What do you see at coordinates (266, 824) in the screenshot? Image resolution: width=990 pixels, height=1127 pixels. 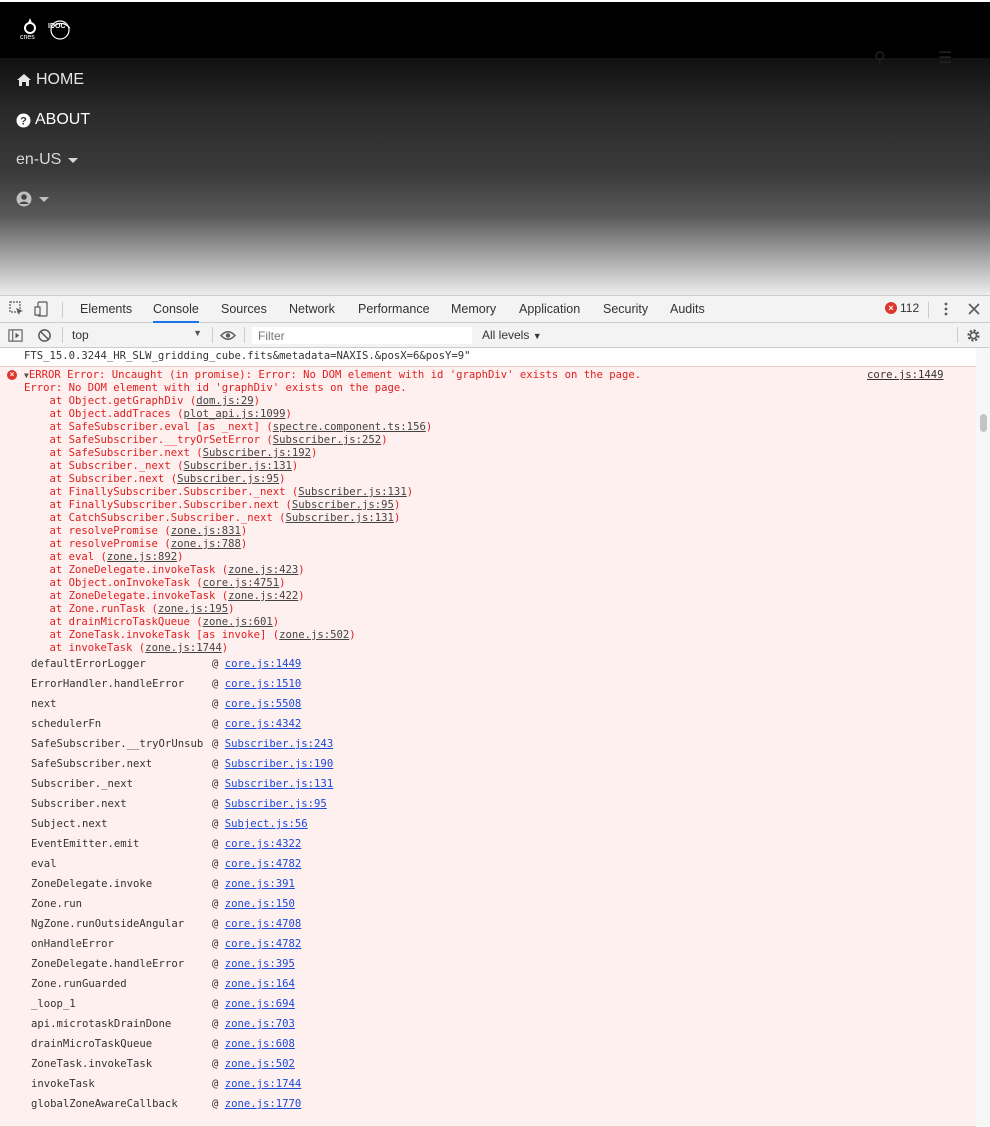 I see `call-stack-source-link: Subject.js:56` at bounding box center [266, 824].